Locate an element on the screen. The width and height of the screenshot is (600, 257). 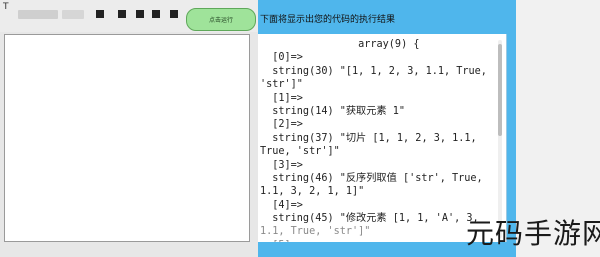
output-line: [3]=> is located at coordinates (281, 165).